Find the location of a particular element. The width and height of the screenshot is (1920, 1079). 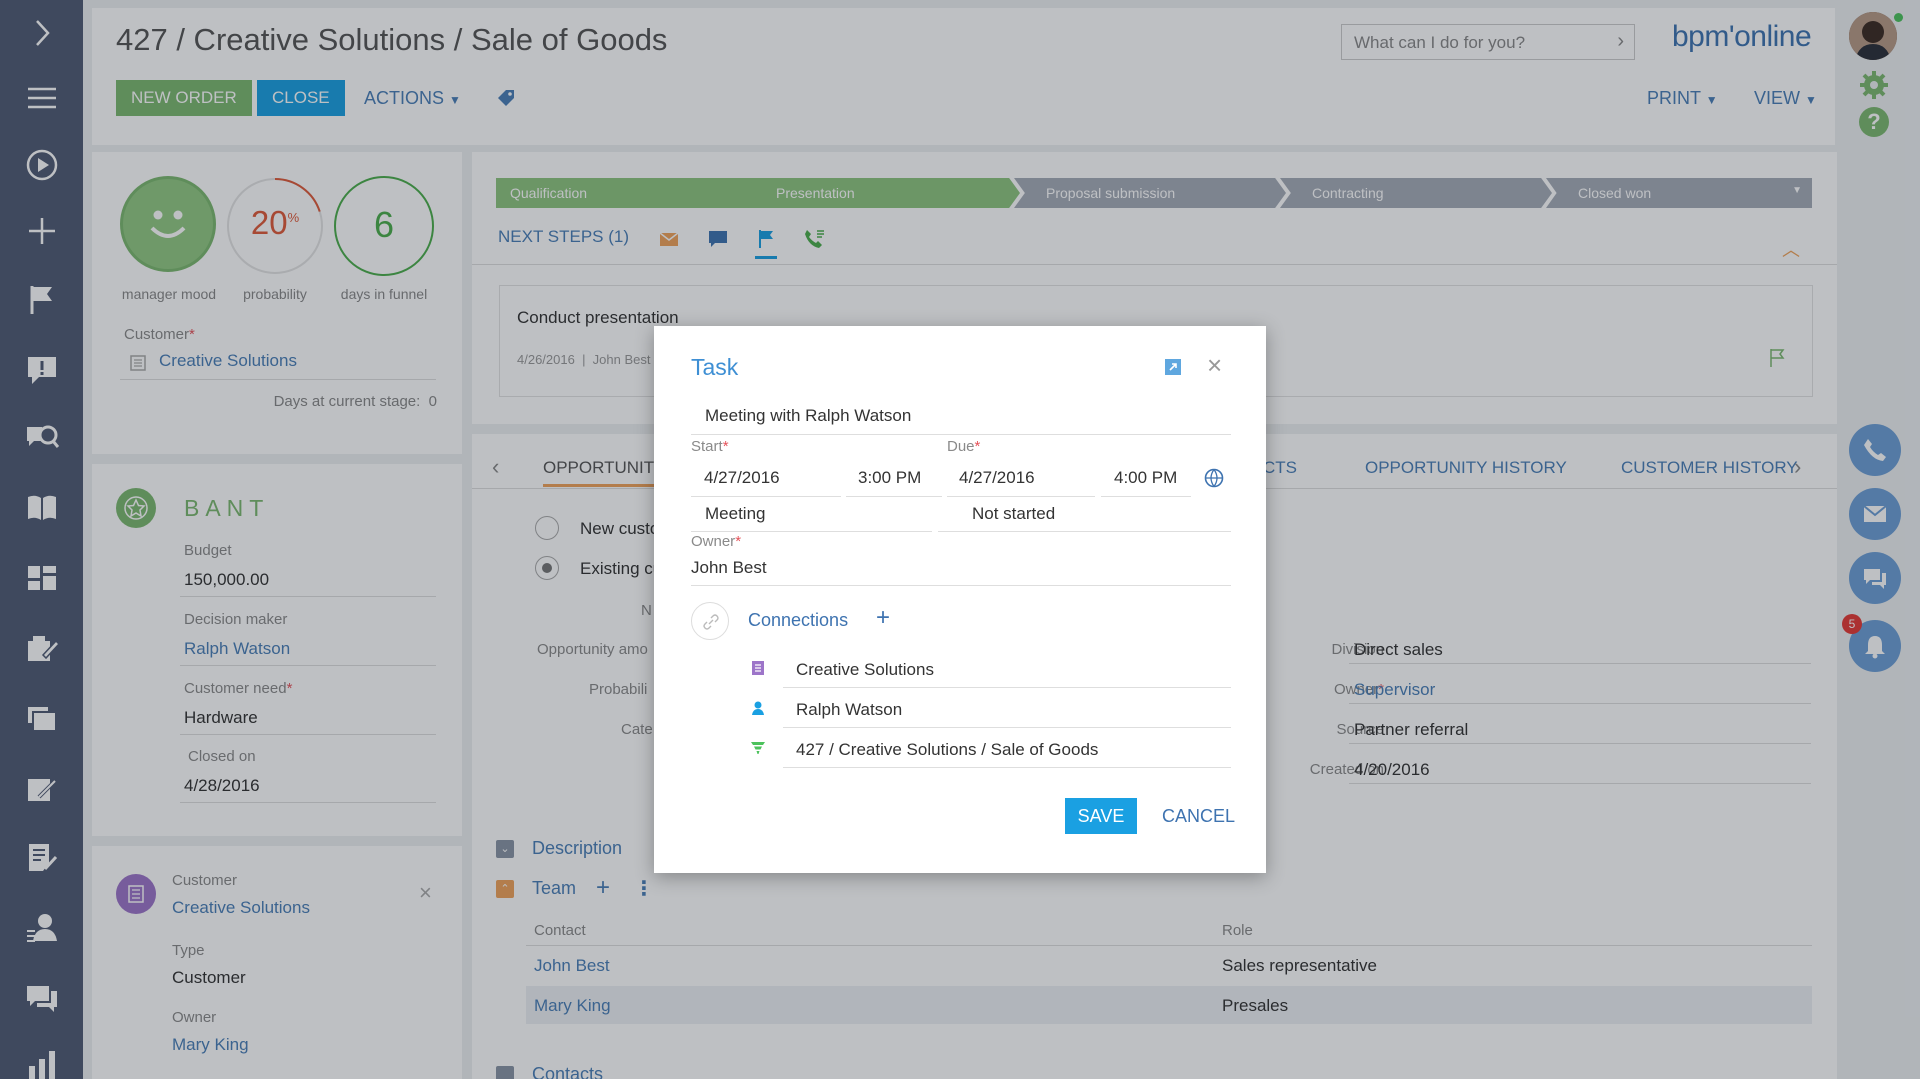

link-icon is located at coordinates (710, 621).